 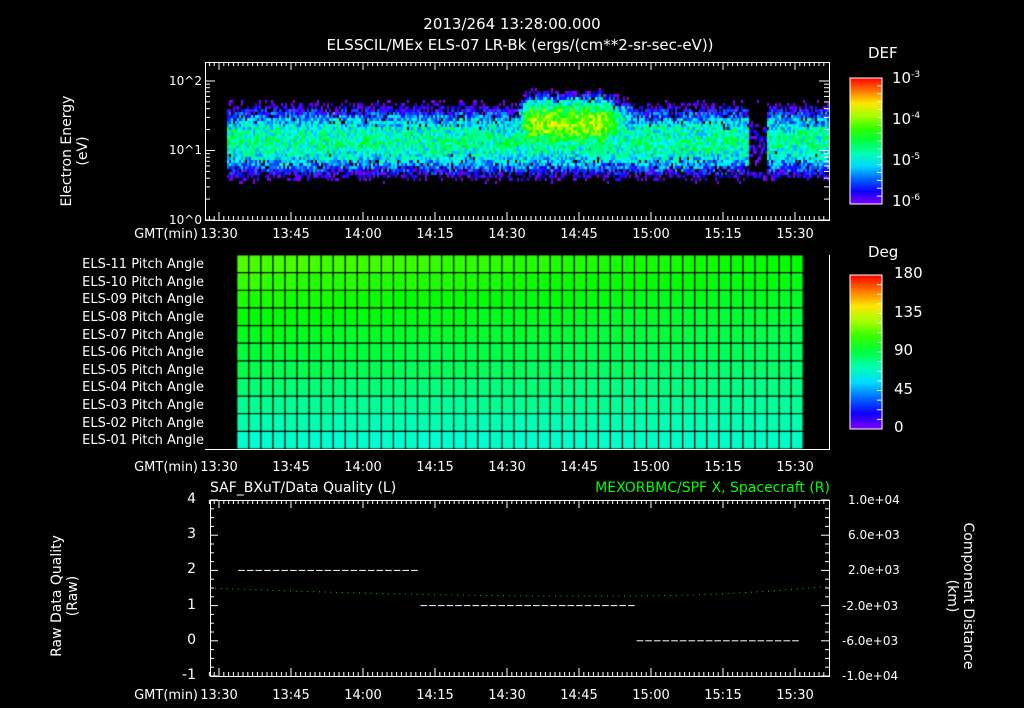 I want to click on data-quality-axis-label: Raw Data Quality (Raw), so click(x=65, y=596).